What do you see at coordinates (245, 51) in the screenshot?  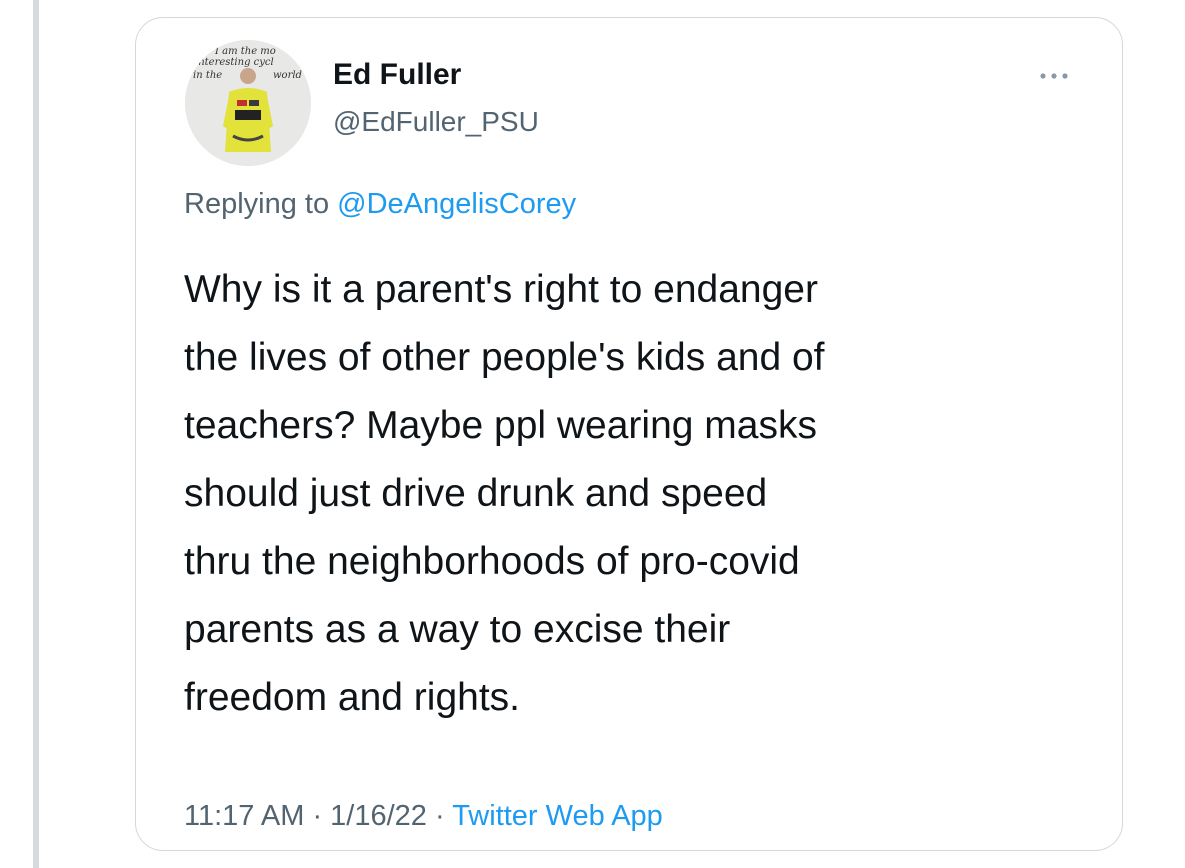 I see `avatar-caption-line1: I am the mo` at bounding box center [245, 51].